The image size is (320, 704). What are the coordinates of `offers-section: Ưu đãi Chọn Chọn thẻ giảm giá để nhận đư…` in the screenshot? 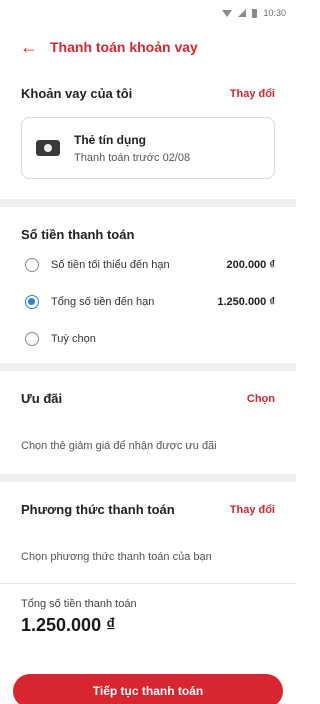 It's located at (148, 422).